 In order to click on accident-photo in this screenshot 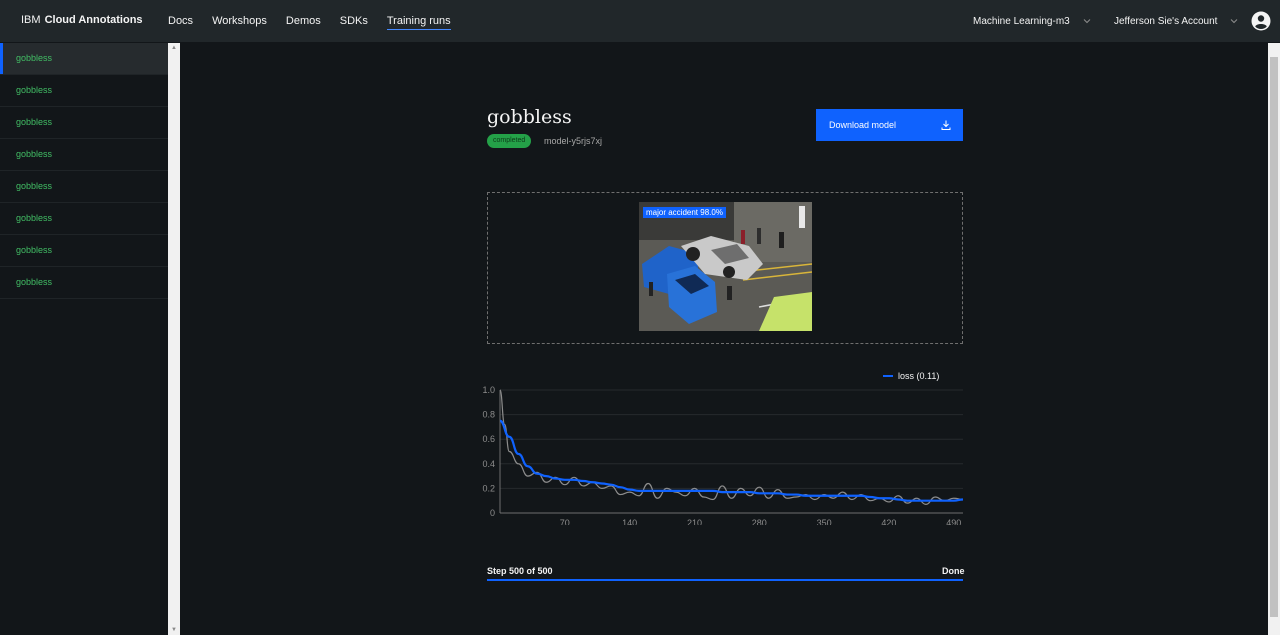, I will do `click(725, 266)`.